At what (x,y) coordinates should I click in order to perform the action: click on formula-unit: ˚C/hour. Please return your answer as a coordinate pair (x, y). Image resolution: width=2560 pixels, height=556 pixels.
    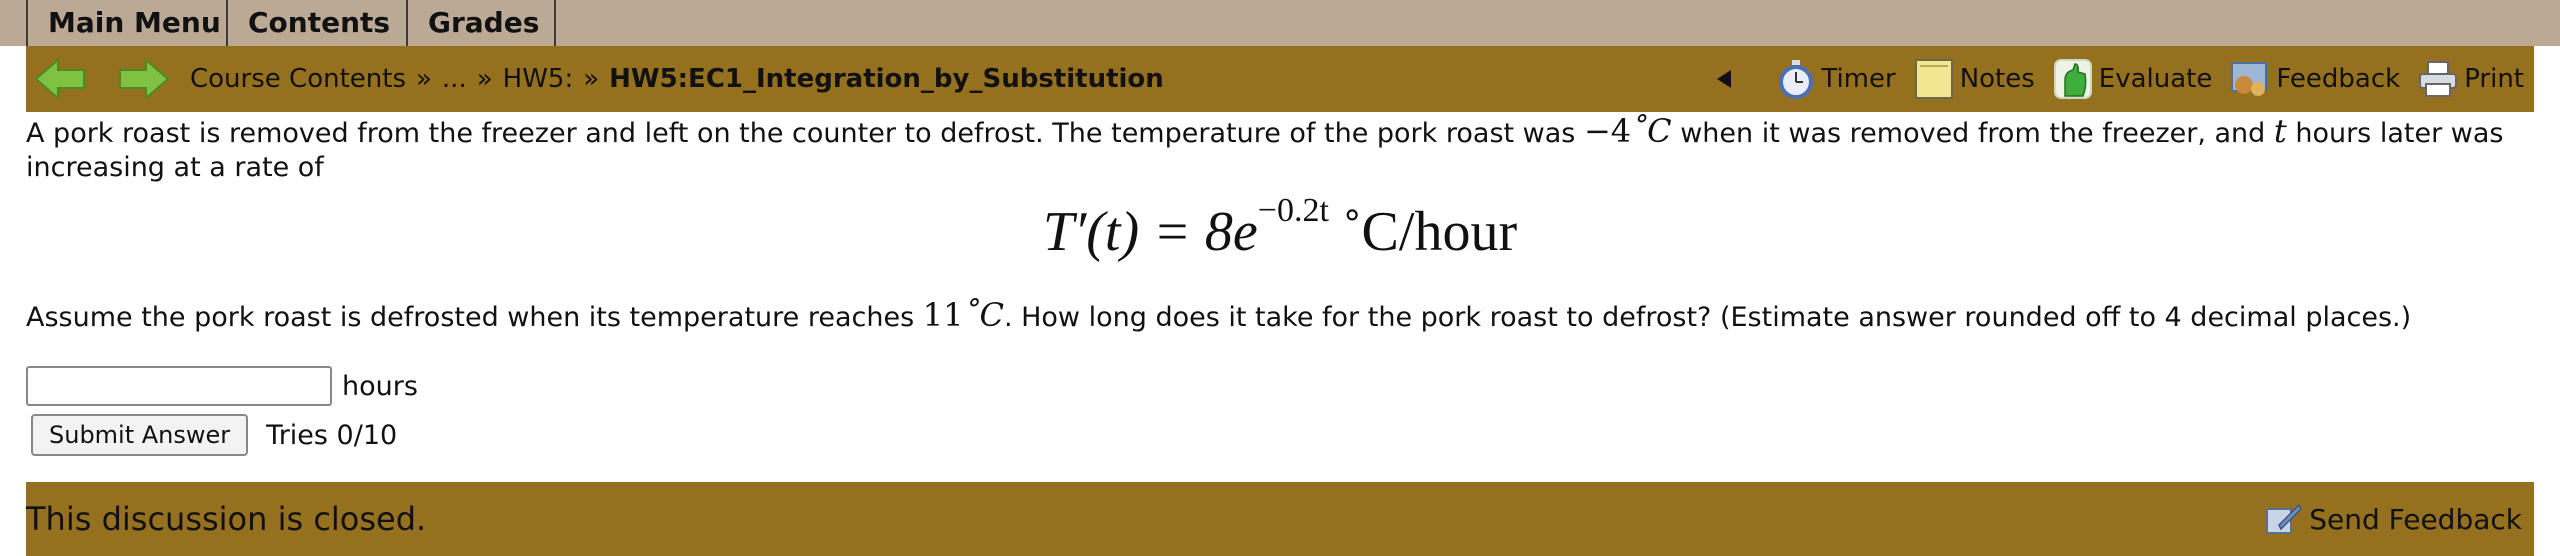
    Looking at the image, I should click on (1423, 232).